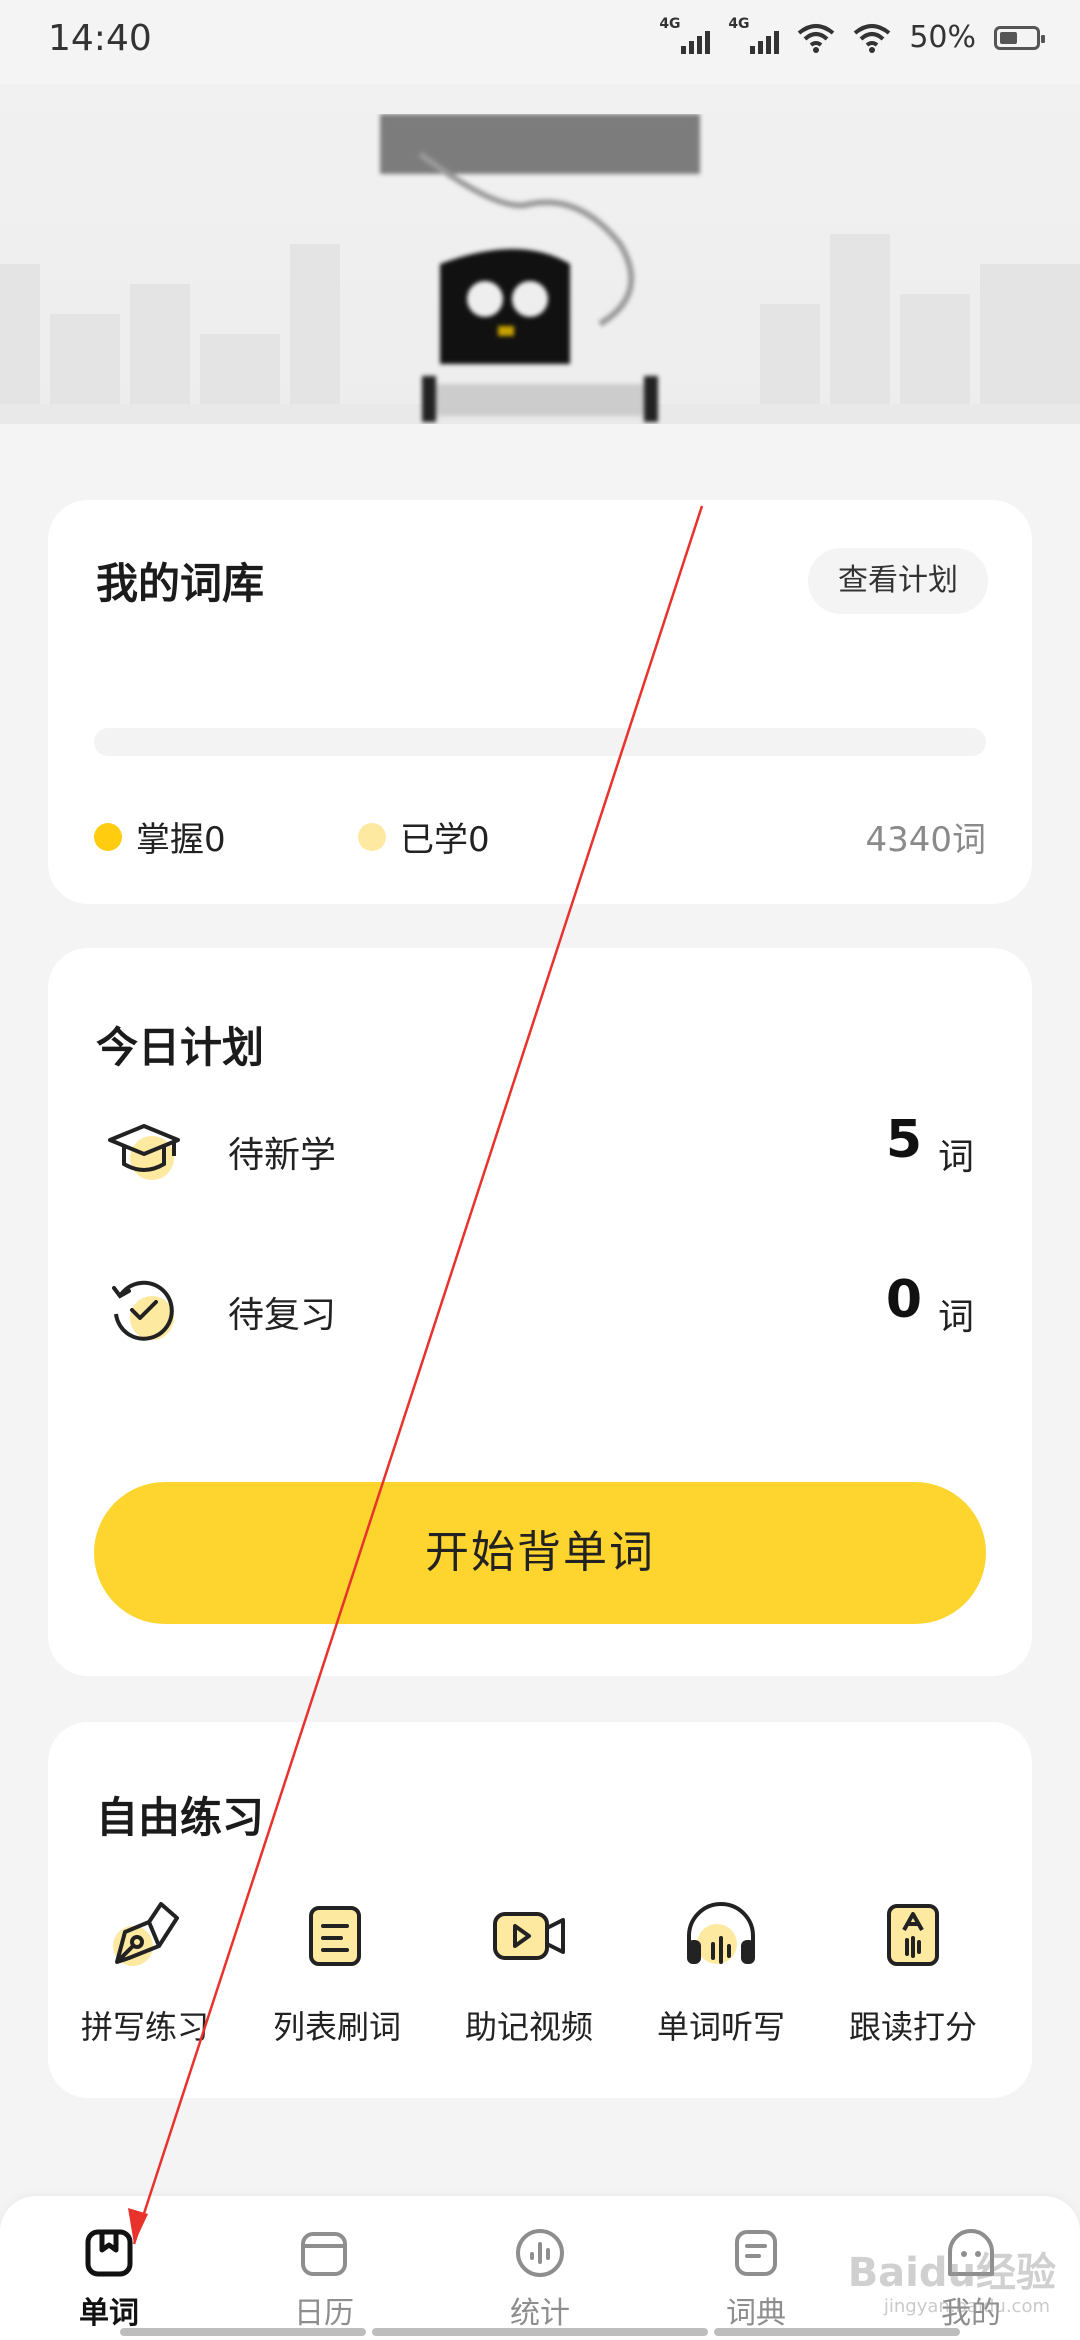  Describe the element at coordinates (966, 2306) in the screenshot. I see `watermark-url: jingyan.baidu.com` at that location.